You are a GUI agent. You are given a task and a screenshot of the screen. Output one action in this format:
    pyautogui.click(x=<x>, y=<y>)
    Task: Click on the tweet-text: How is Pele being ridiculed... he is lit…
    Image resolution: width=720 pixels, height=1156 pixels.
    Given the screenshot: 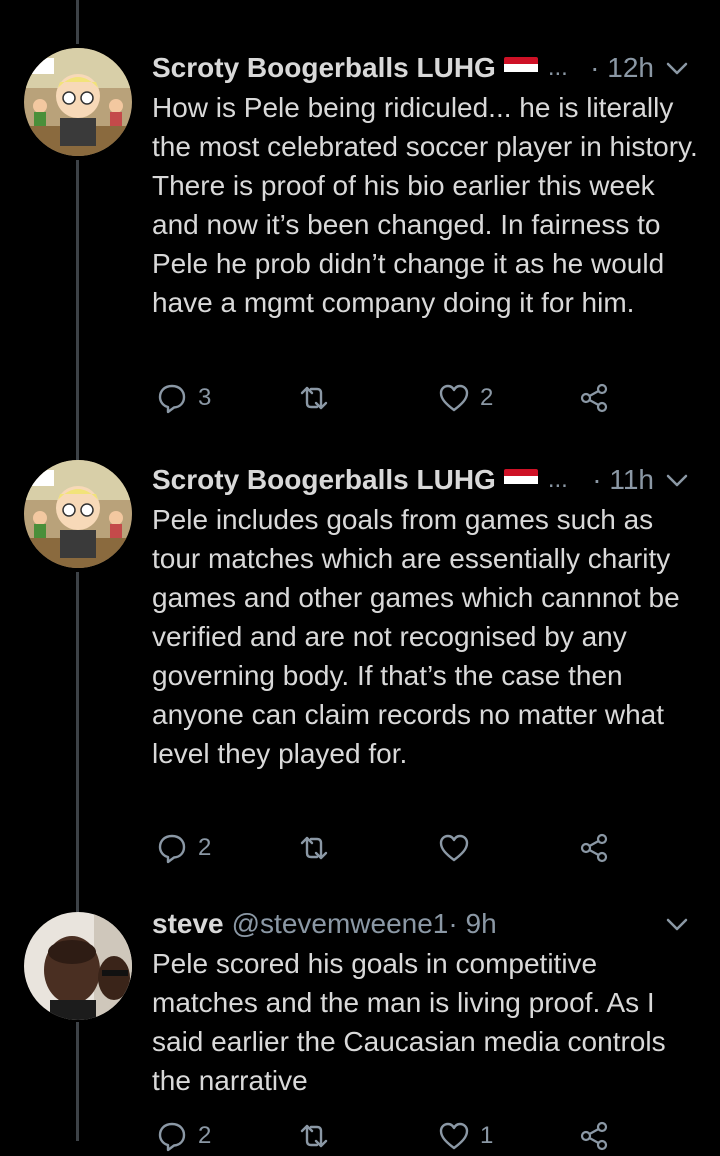 What is the action you would take?
    pyautogui.click(x=425, y=205)
    